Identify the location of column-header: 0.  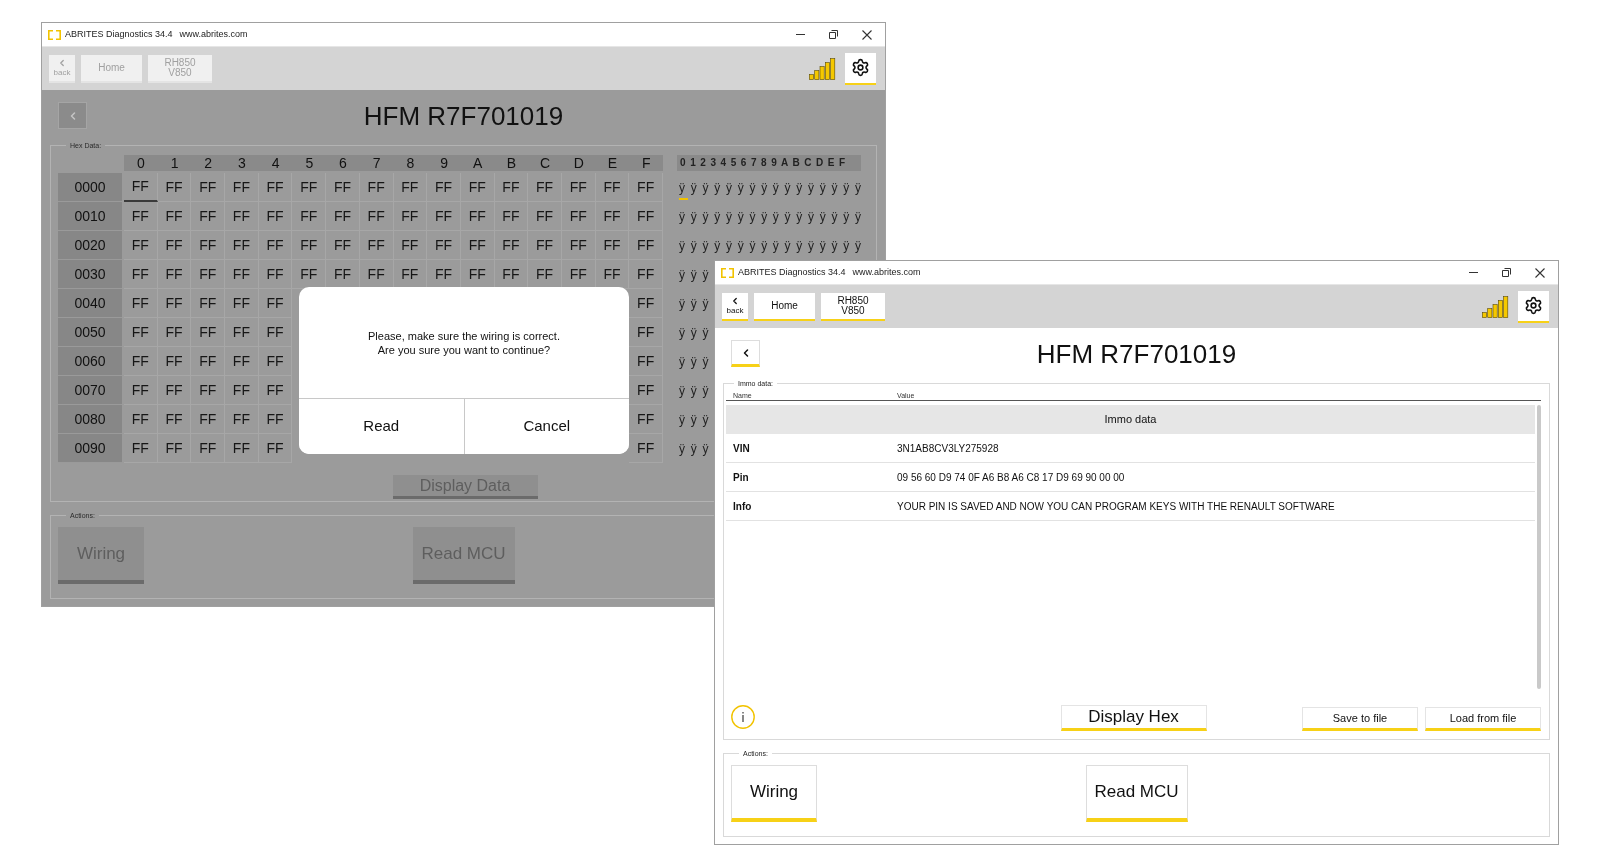
(141, 163).